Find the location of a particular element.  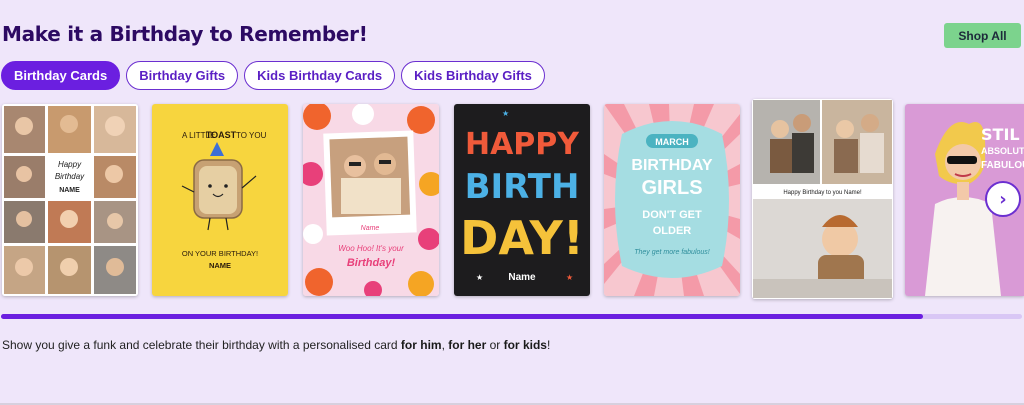

toast-text-name: NAME is located at coordinates (220, 265).